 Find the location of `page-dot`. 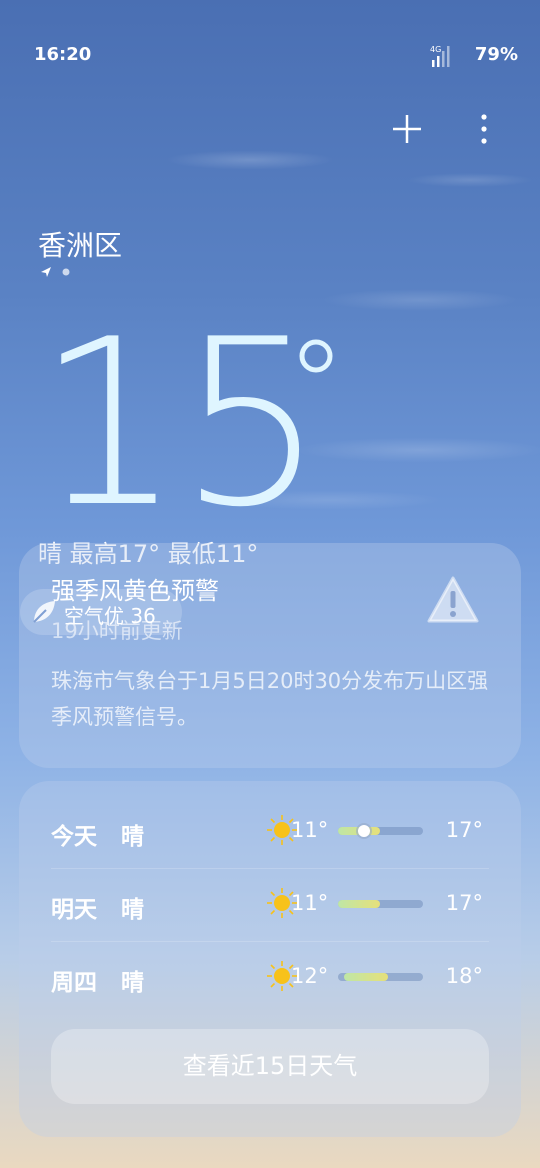

page-dot is located at coordinates (66, 272).